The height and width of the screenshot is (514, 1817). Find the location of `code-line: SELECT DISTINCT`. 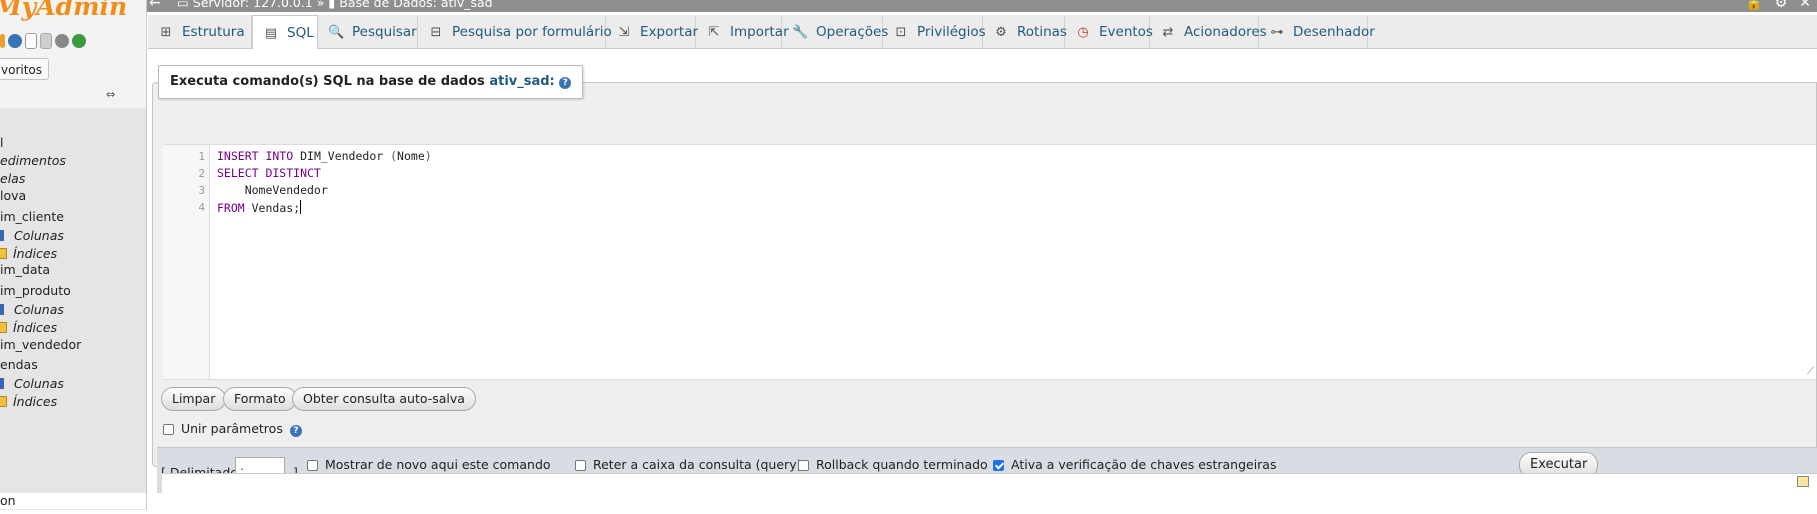

code-line: SELECT DISTINCT is located at coordinates (269, 173).